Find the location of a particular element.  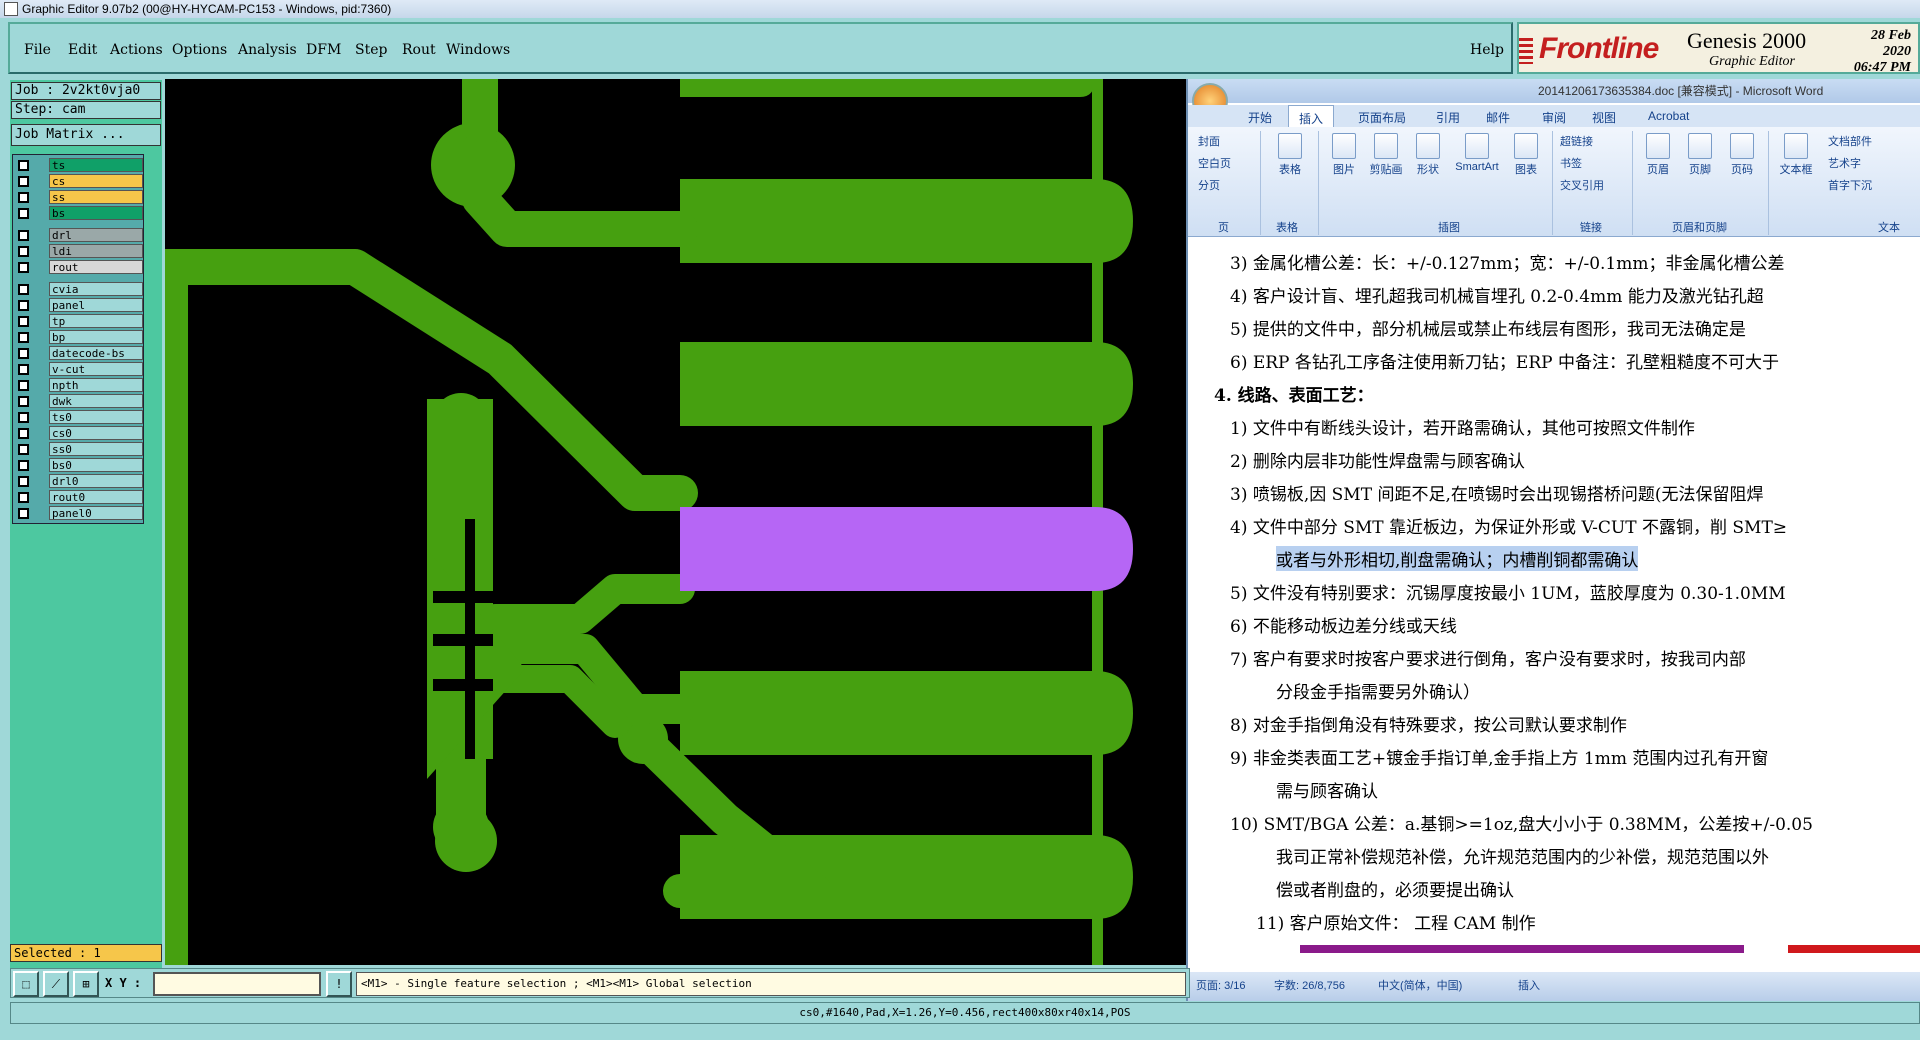

grid-tool-icon: ⊞ is located at coordinates (86, 984).